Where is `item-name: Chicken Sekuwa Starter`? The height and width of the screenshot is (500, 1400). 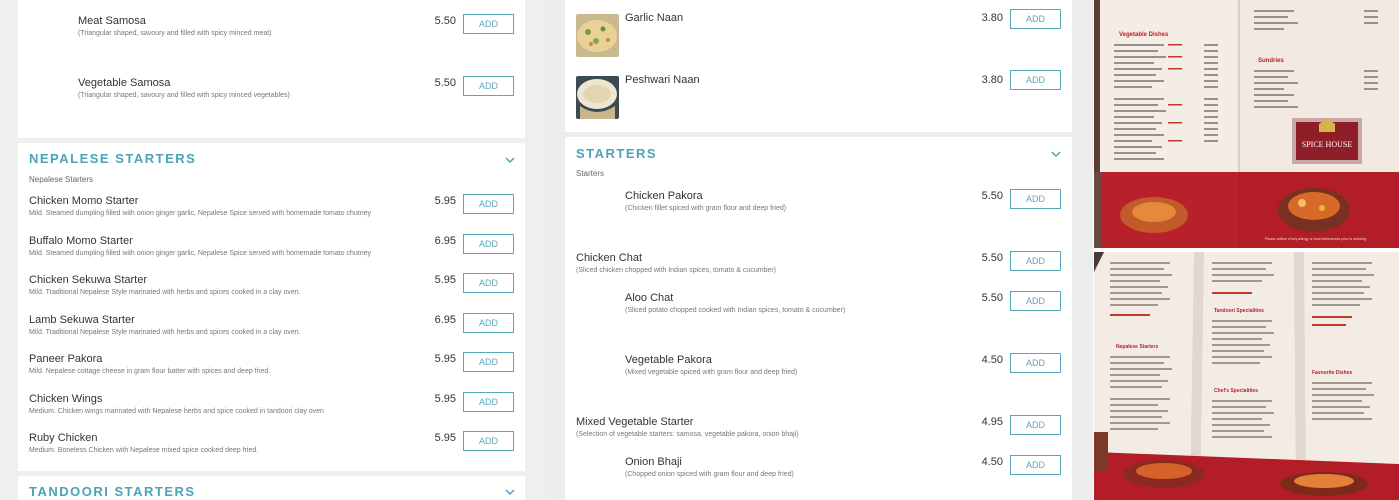 item-name: Chicken Sekuwa Starter is located at coordinates (88, 280).